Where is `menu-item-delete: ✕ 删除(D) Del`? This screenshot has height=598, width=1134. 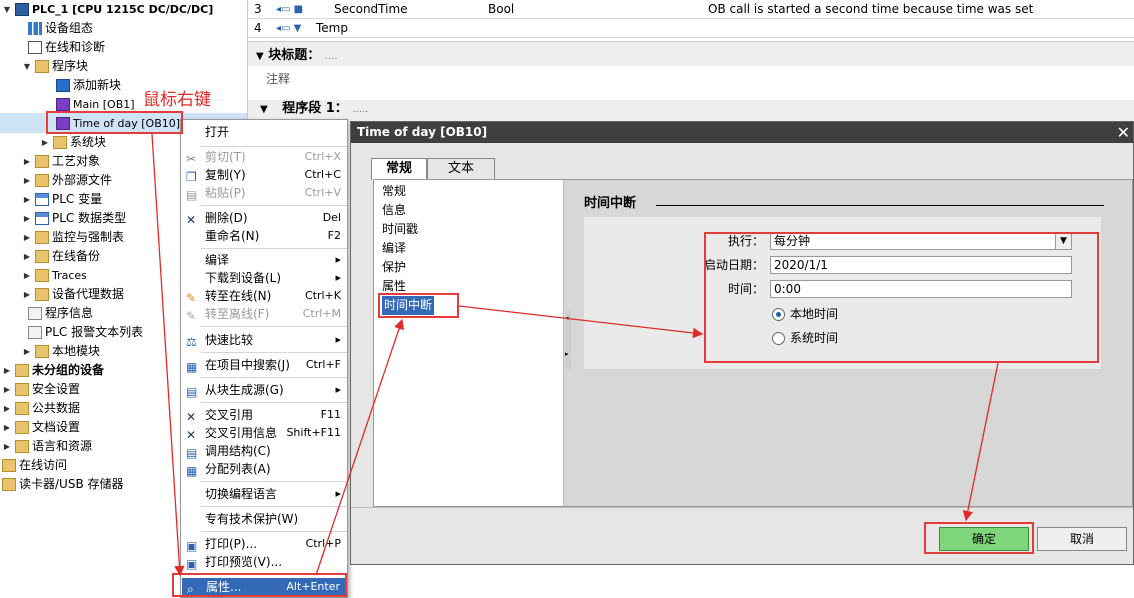 menu-item-delete: ✕ 删除(D) Del is located at coordinates (264, 218).